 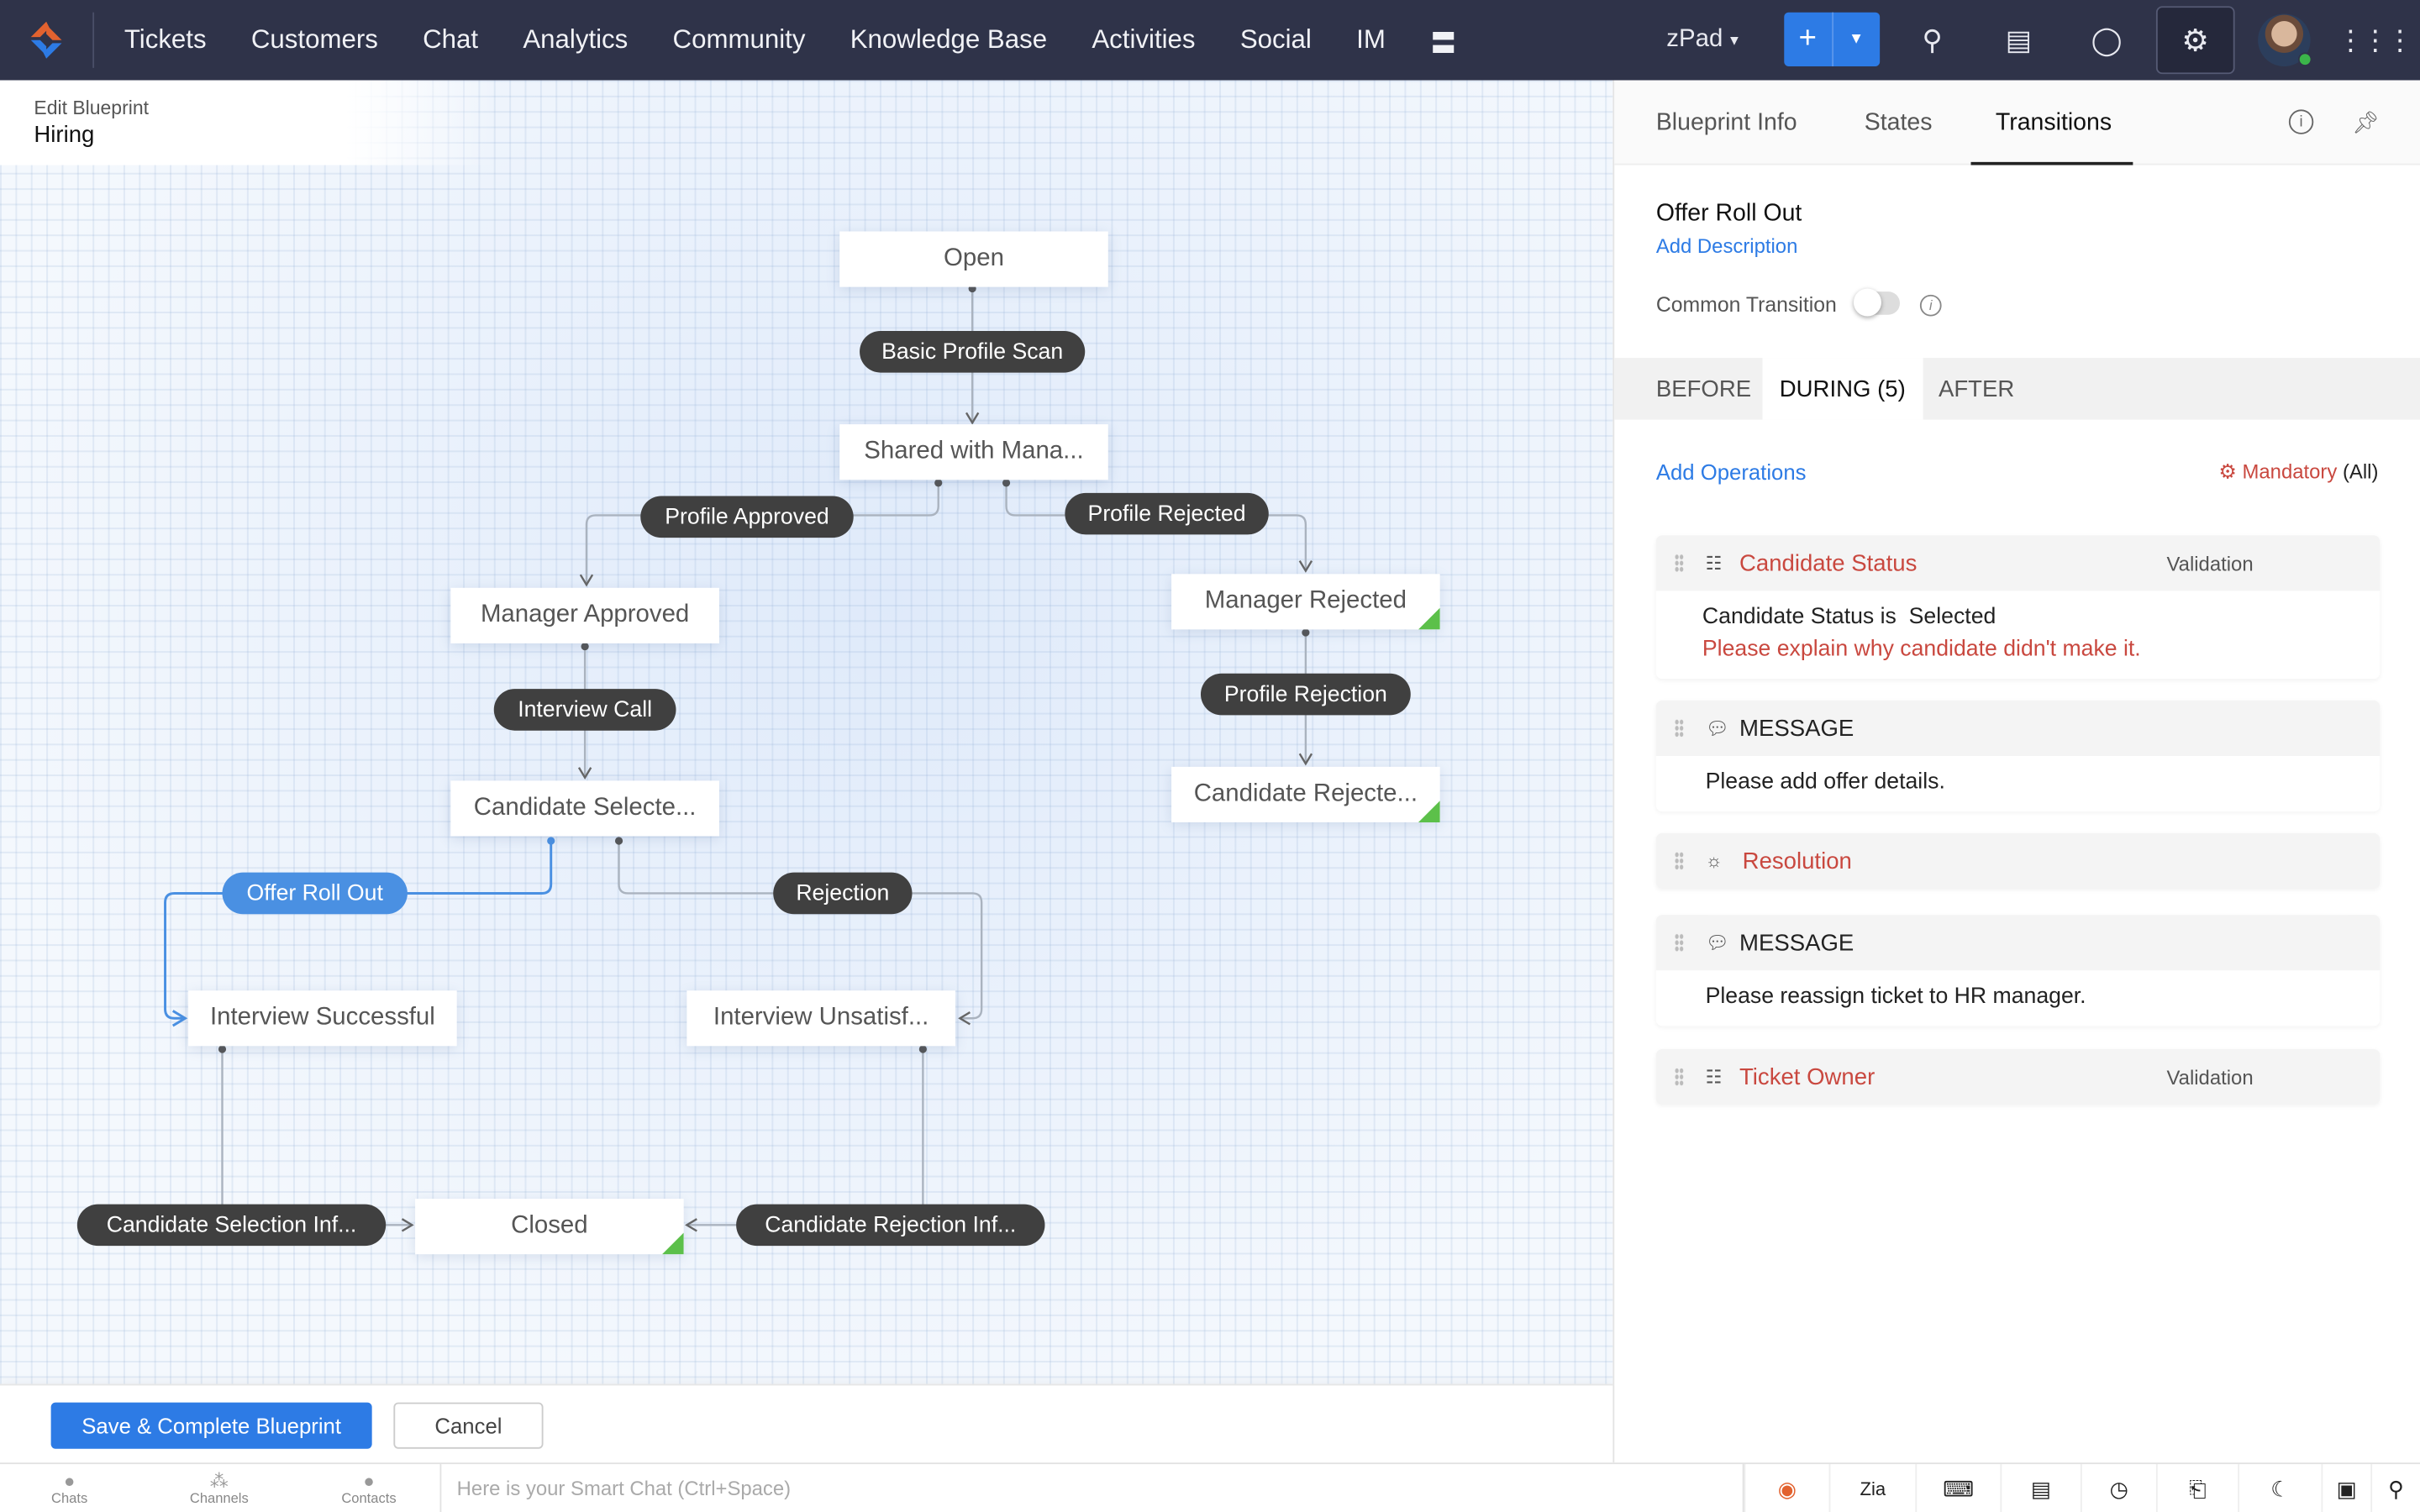 I want to click on apps-grid-icon: ⋮⋮⋮, so click(x=2375, y=40).